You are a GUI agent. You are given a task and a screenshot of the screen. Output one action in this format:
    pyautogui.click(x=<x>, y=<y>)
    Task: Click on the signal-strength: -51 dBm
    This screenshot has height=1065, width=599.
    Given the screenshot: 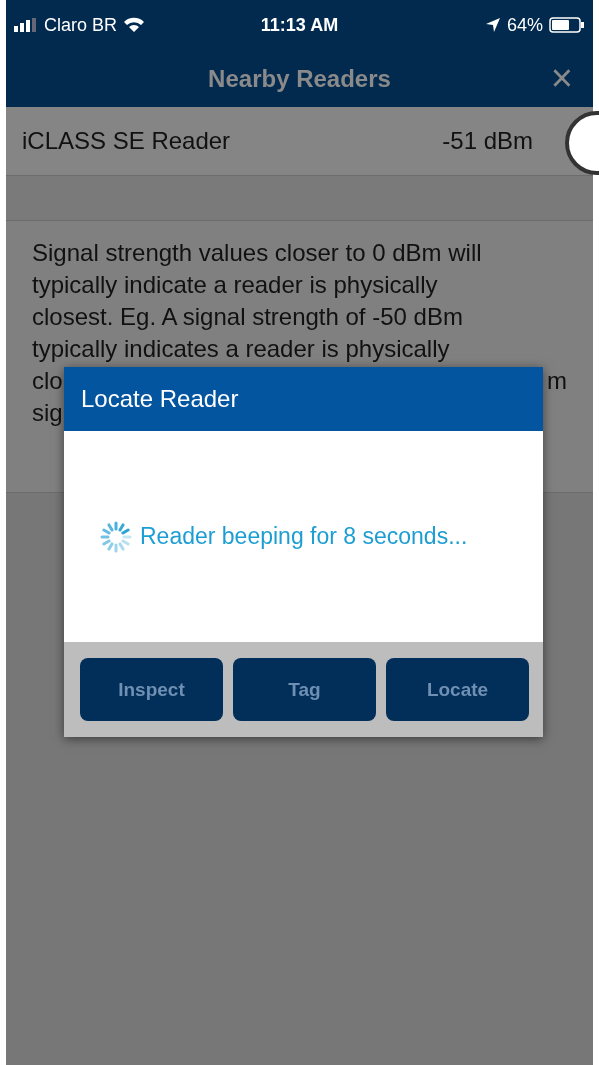 What is the action you would take?
    pyautogui.click(x=487, y=141)
    